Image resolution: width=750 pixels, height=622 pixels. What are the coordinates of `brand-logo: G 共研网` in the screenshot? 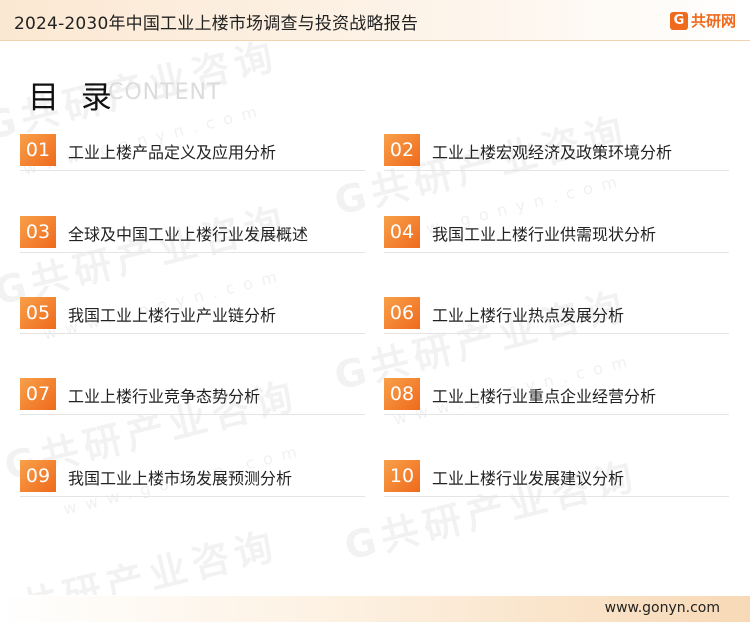 It's located at (702, 20).